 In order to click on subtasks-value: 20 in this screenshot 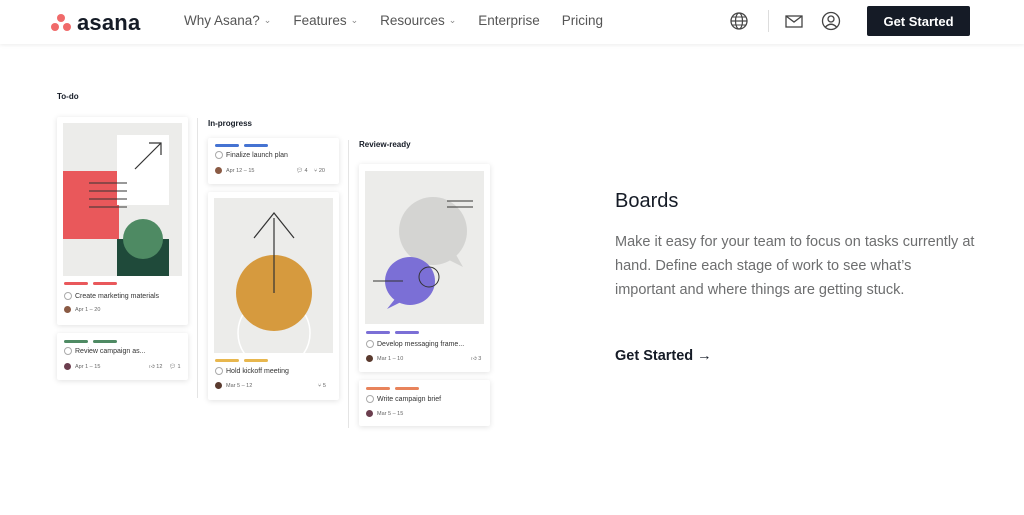, I will do `click(321, 171)`.